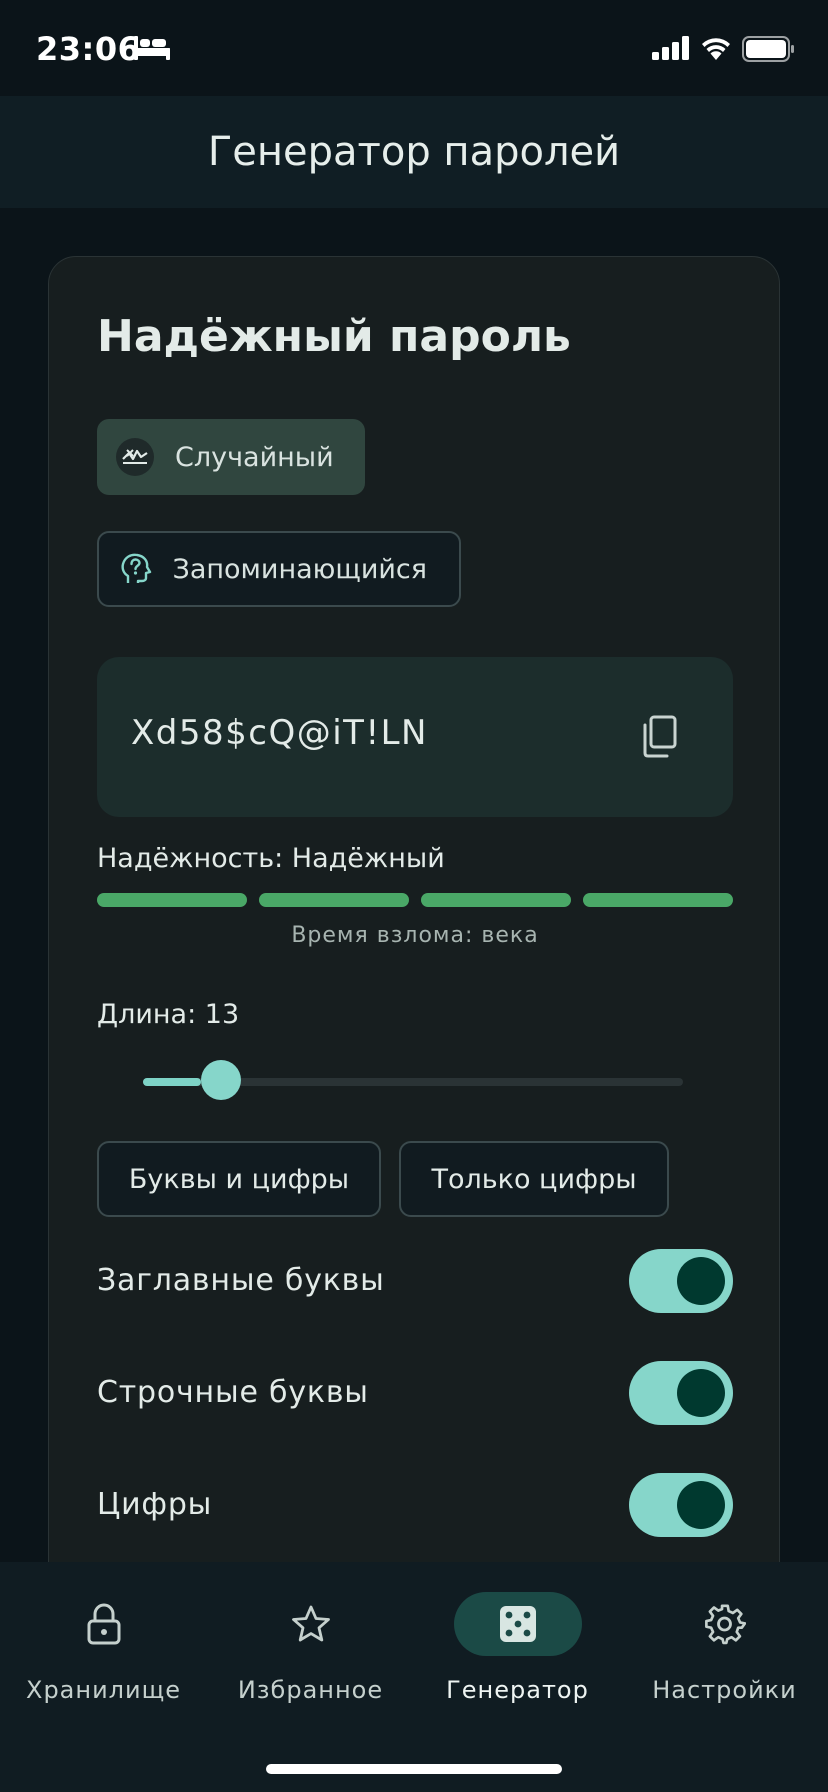  What do you see at coordinates (670, 48) in the screenshot?
I see `signal-icon` at bounding box center [670, 48].